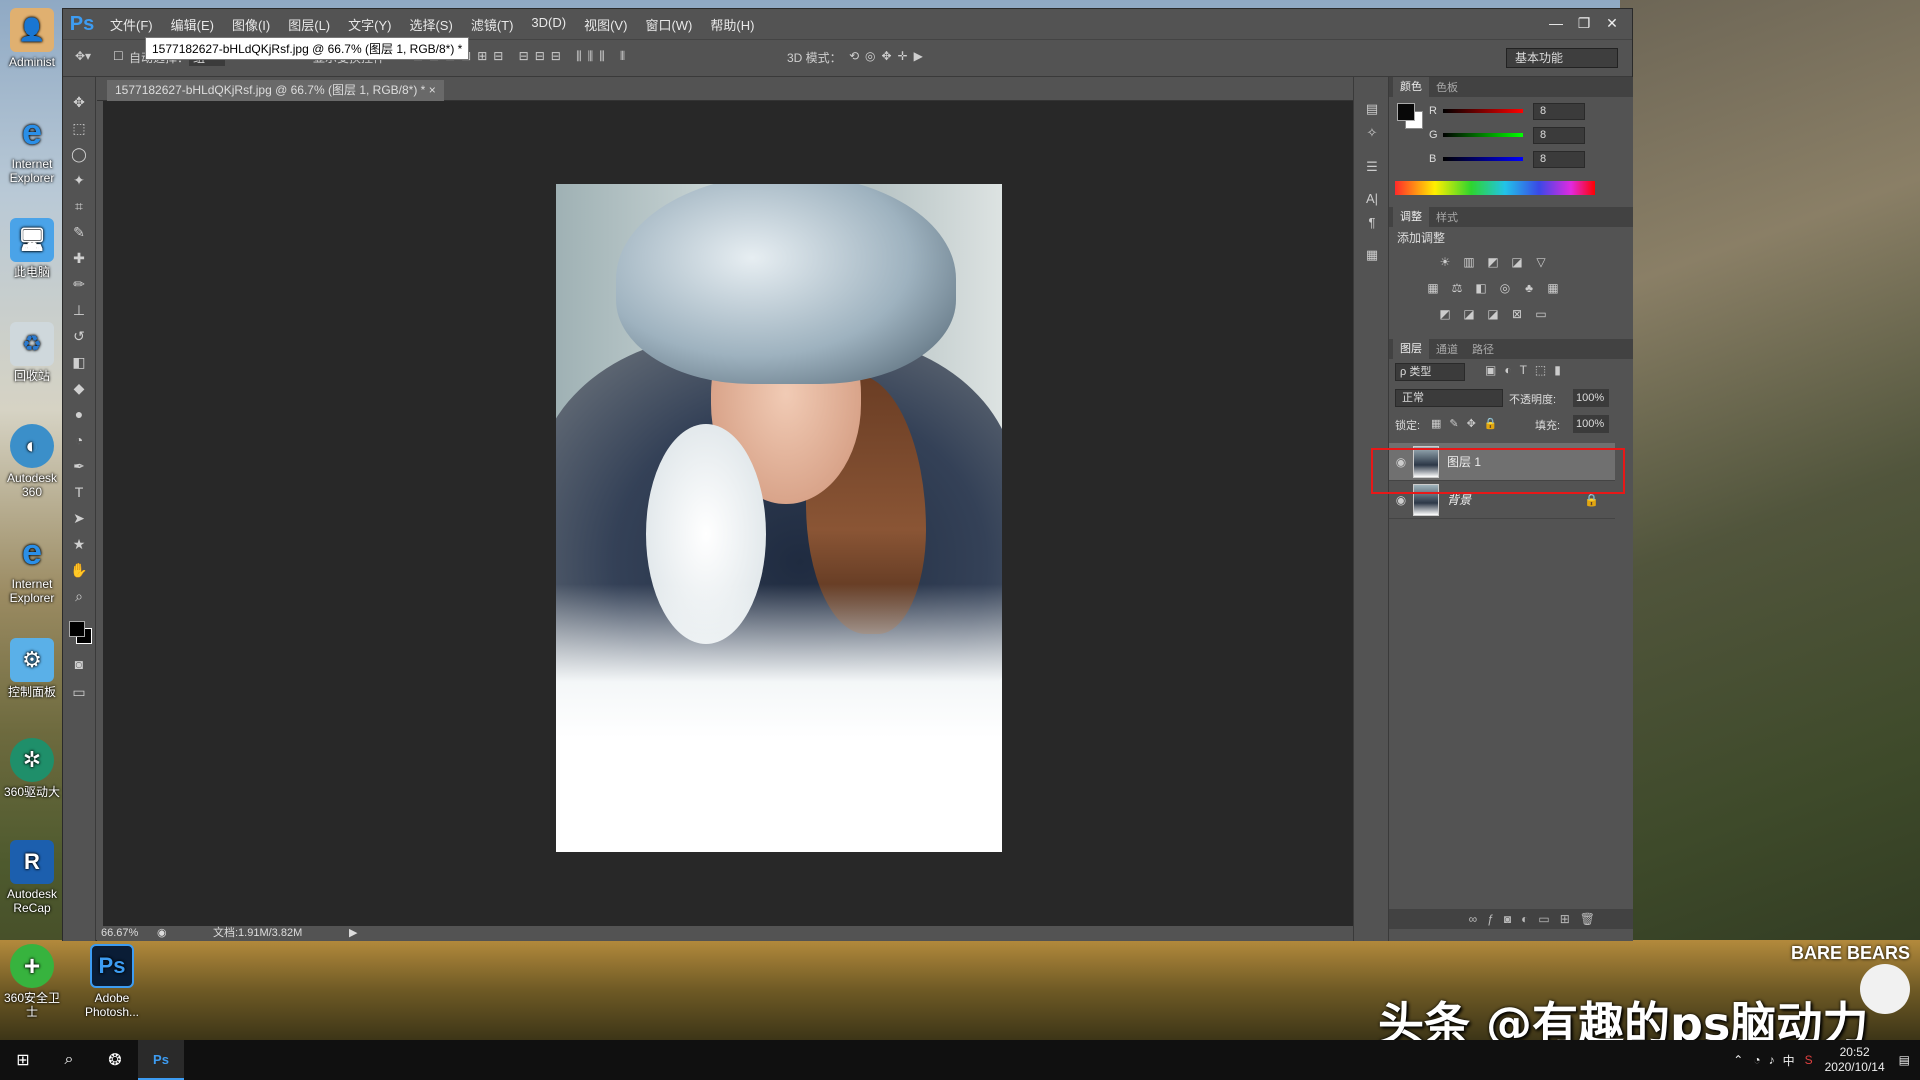 This screenshot has width=1920, height=1080. Describe the element at coordinates (732, 24) in the screenshot. I see `menu-help: 帮助(H)` at that location.